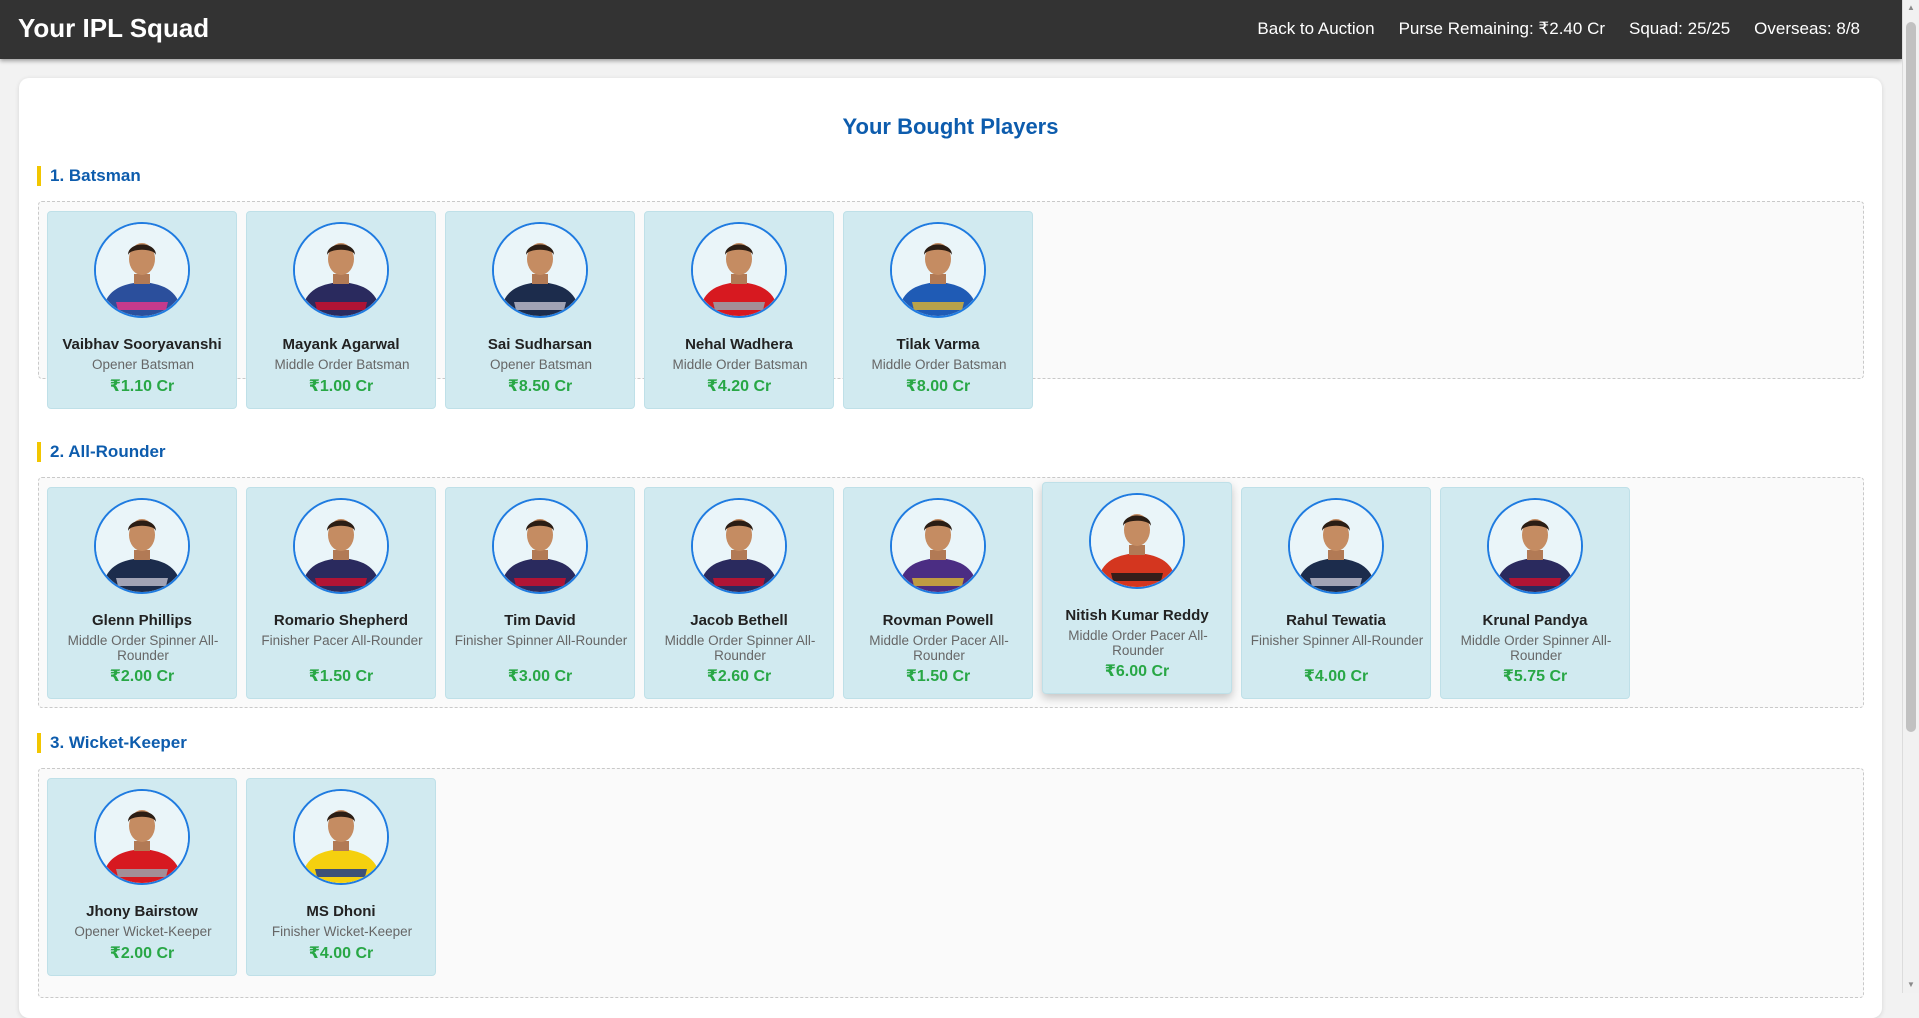  What do you see at coordinates (341, 386) in the screenshot?
I see `player-price: ₹1.00 Cr` at bounding box center [341, 386].